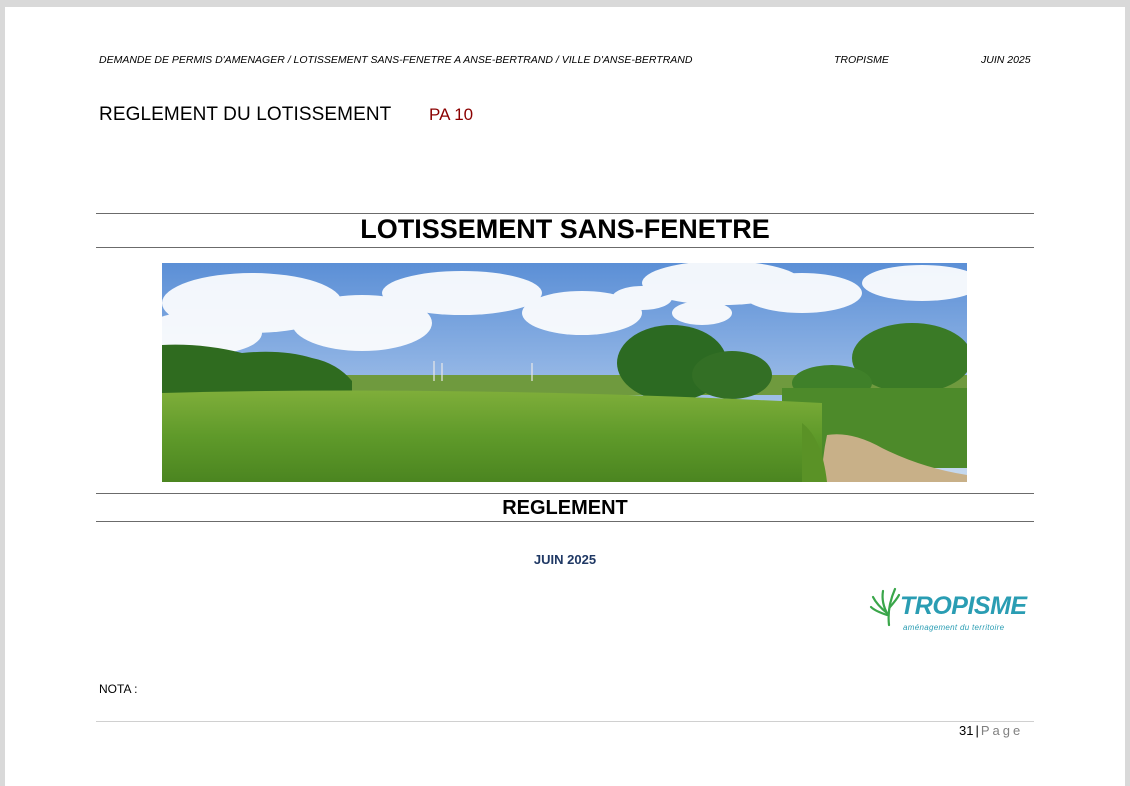 This screenshot has width=1130, height=786. What do you see at coordinates (885, 607) in the screenshot?
I see `palm-icon` at bounding box center [885, 607].